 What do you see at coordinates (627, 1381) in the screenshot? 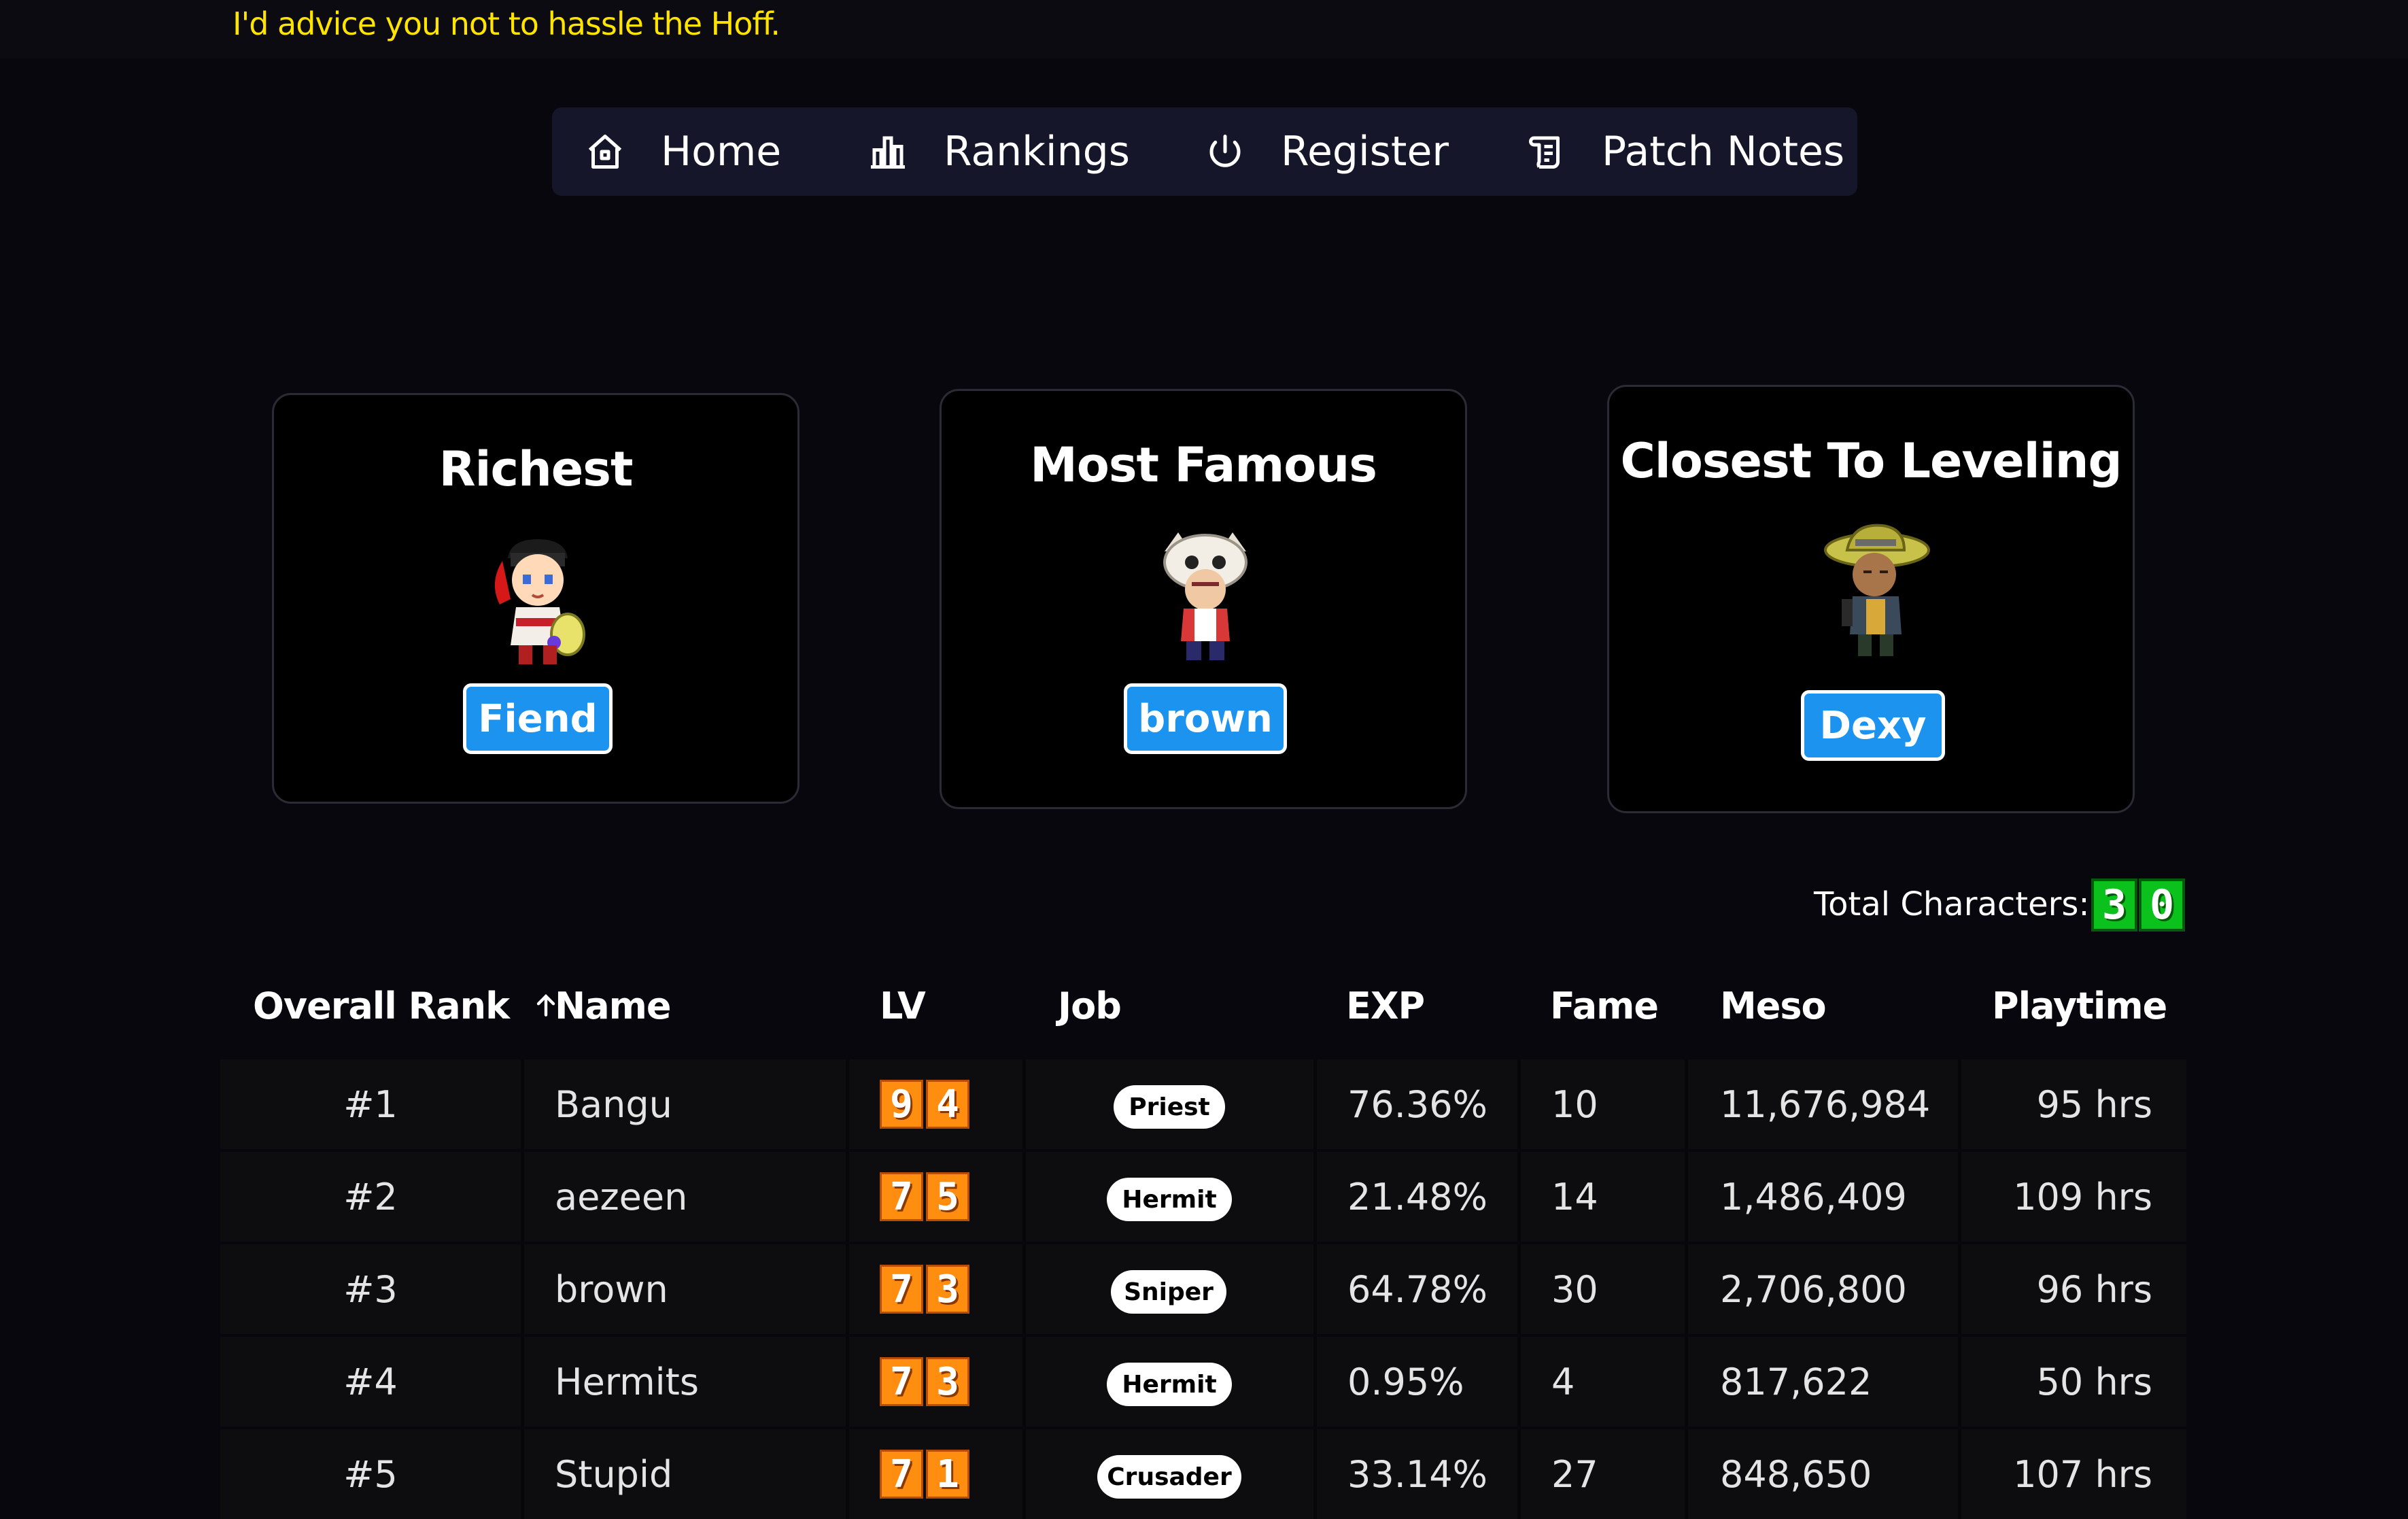
I see `cell-name: Hermits` at bounding box center [627, 1381].